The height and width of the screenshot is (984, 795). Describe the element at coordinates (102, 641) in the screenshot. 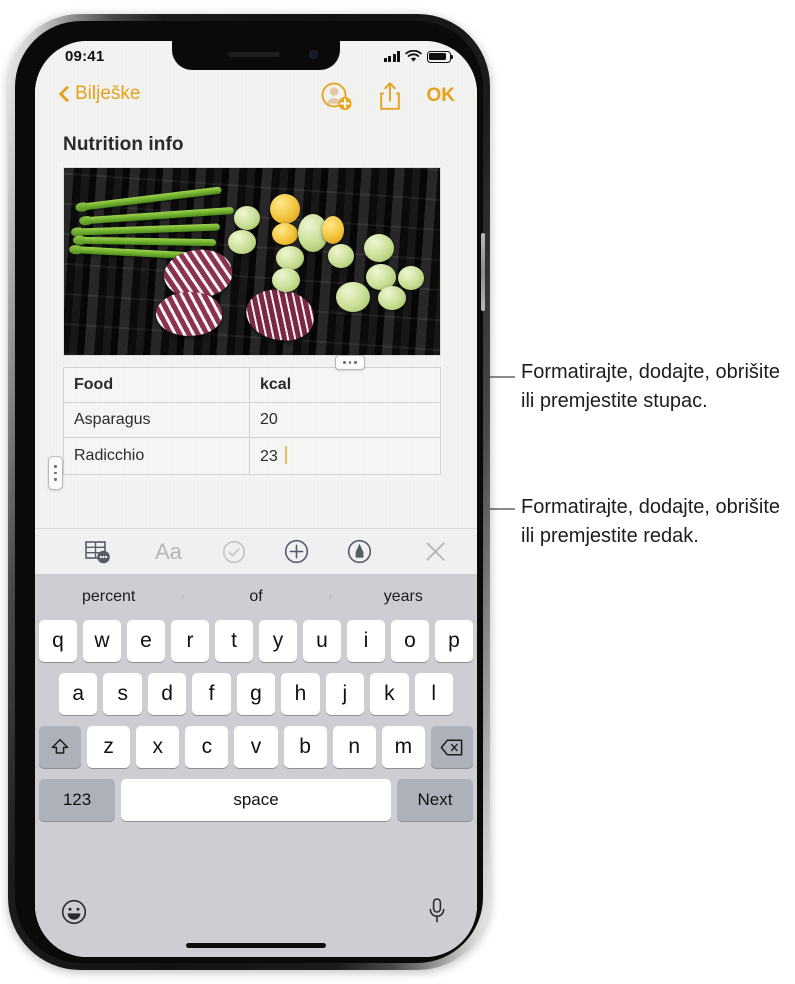

I see `key-w: w` at that location.